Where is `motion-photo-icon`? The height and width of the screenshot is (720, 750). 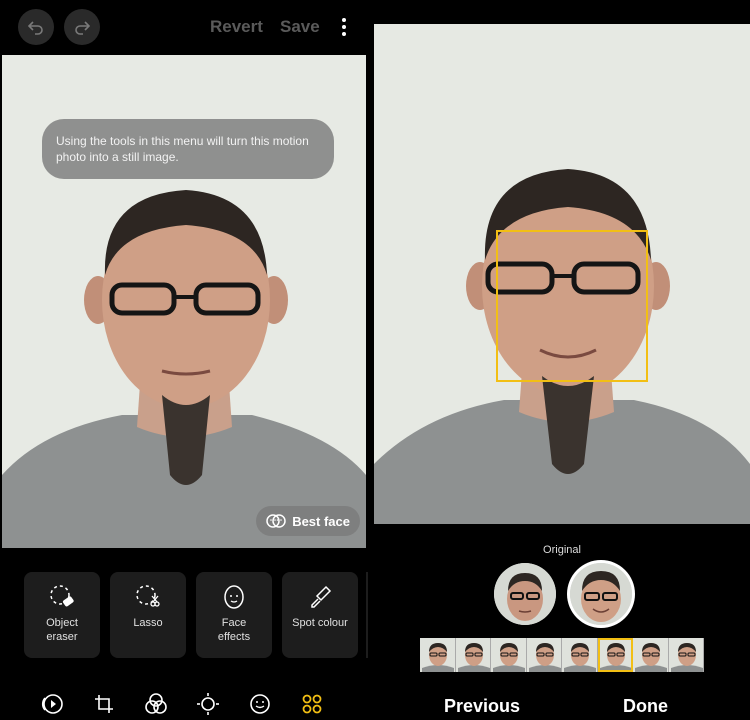 motion-photo-icon is located at coordinates (52, 704).